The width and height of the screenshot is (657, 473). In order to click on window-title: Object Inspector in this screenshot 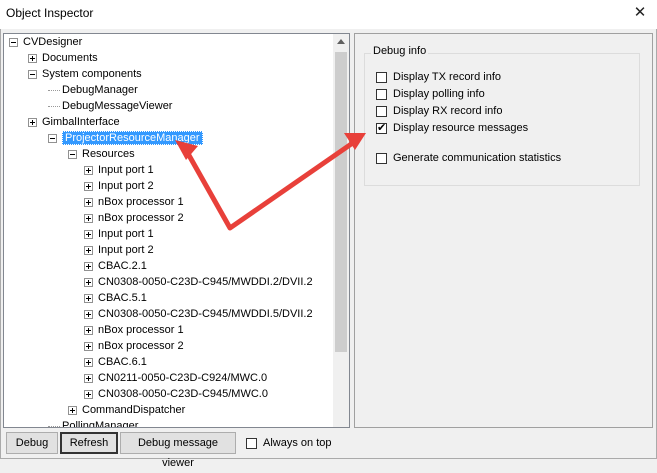, I will do `click(50, 13)`.